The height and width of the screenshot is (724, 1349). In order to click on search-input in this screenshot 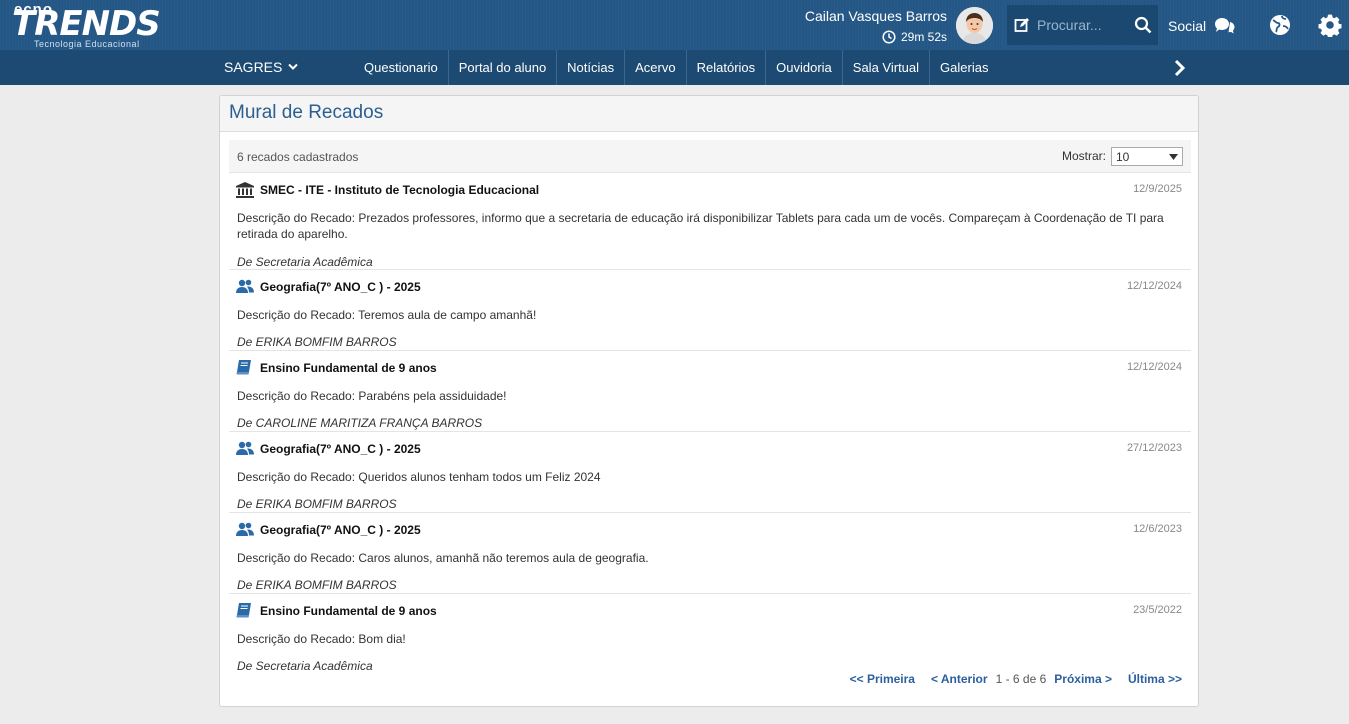, I will do `click(1083, 25)`.